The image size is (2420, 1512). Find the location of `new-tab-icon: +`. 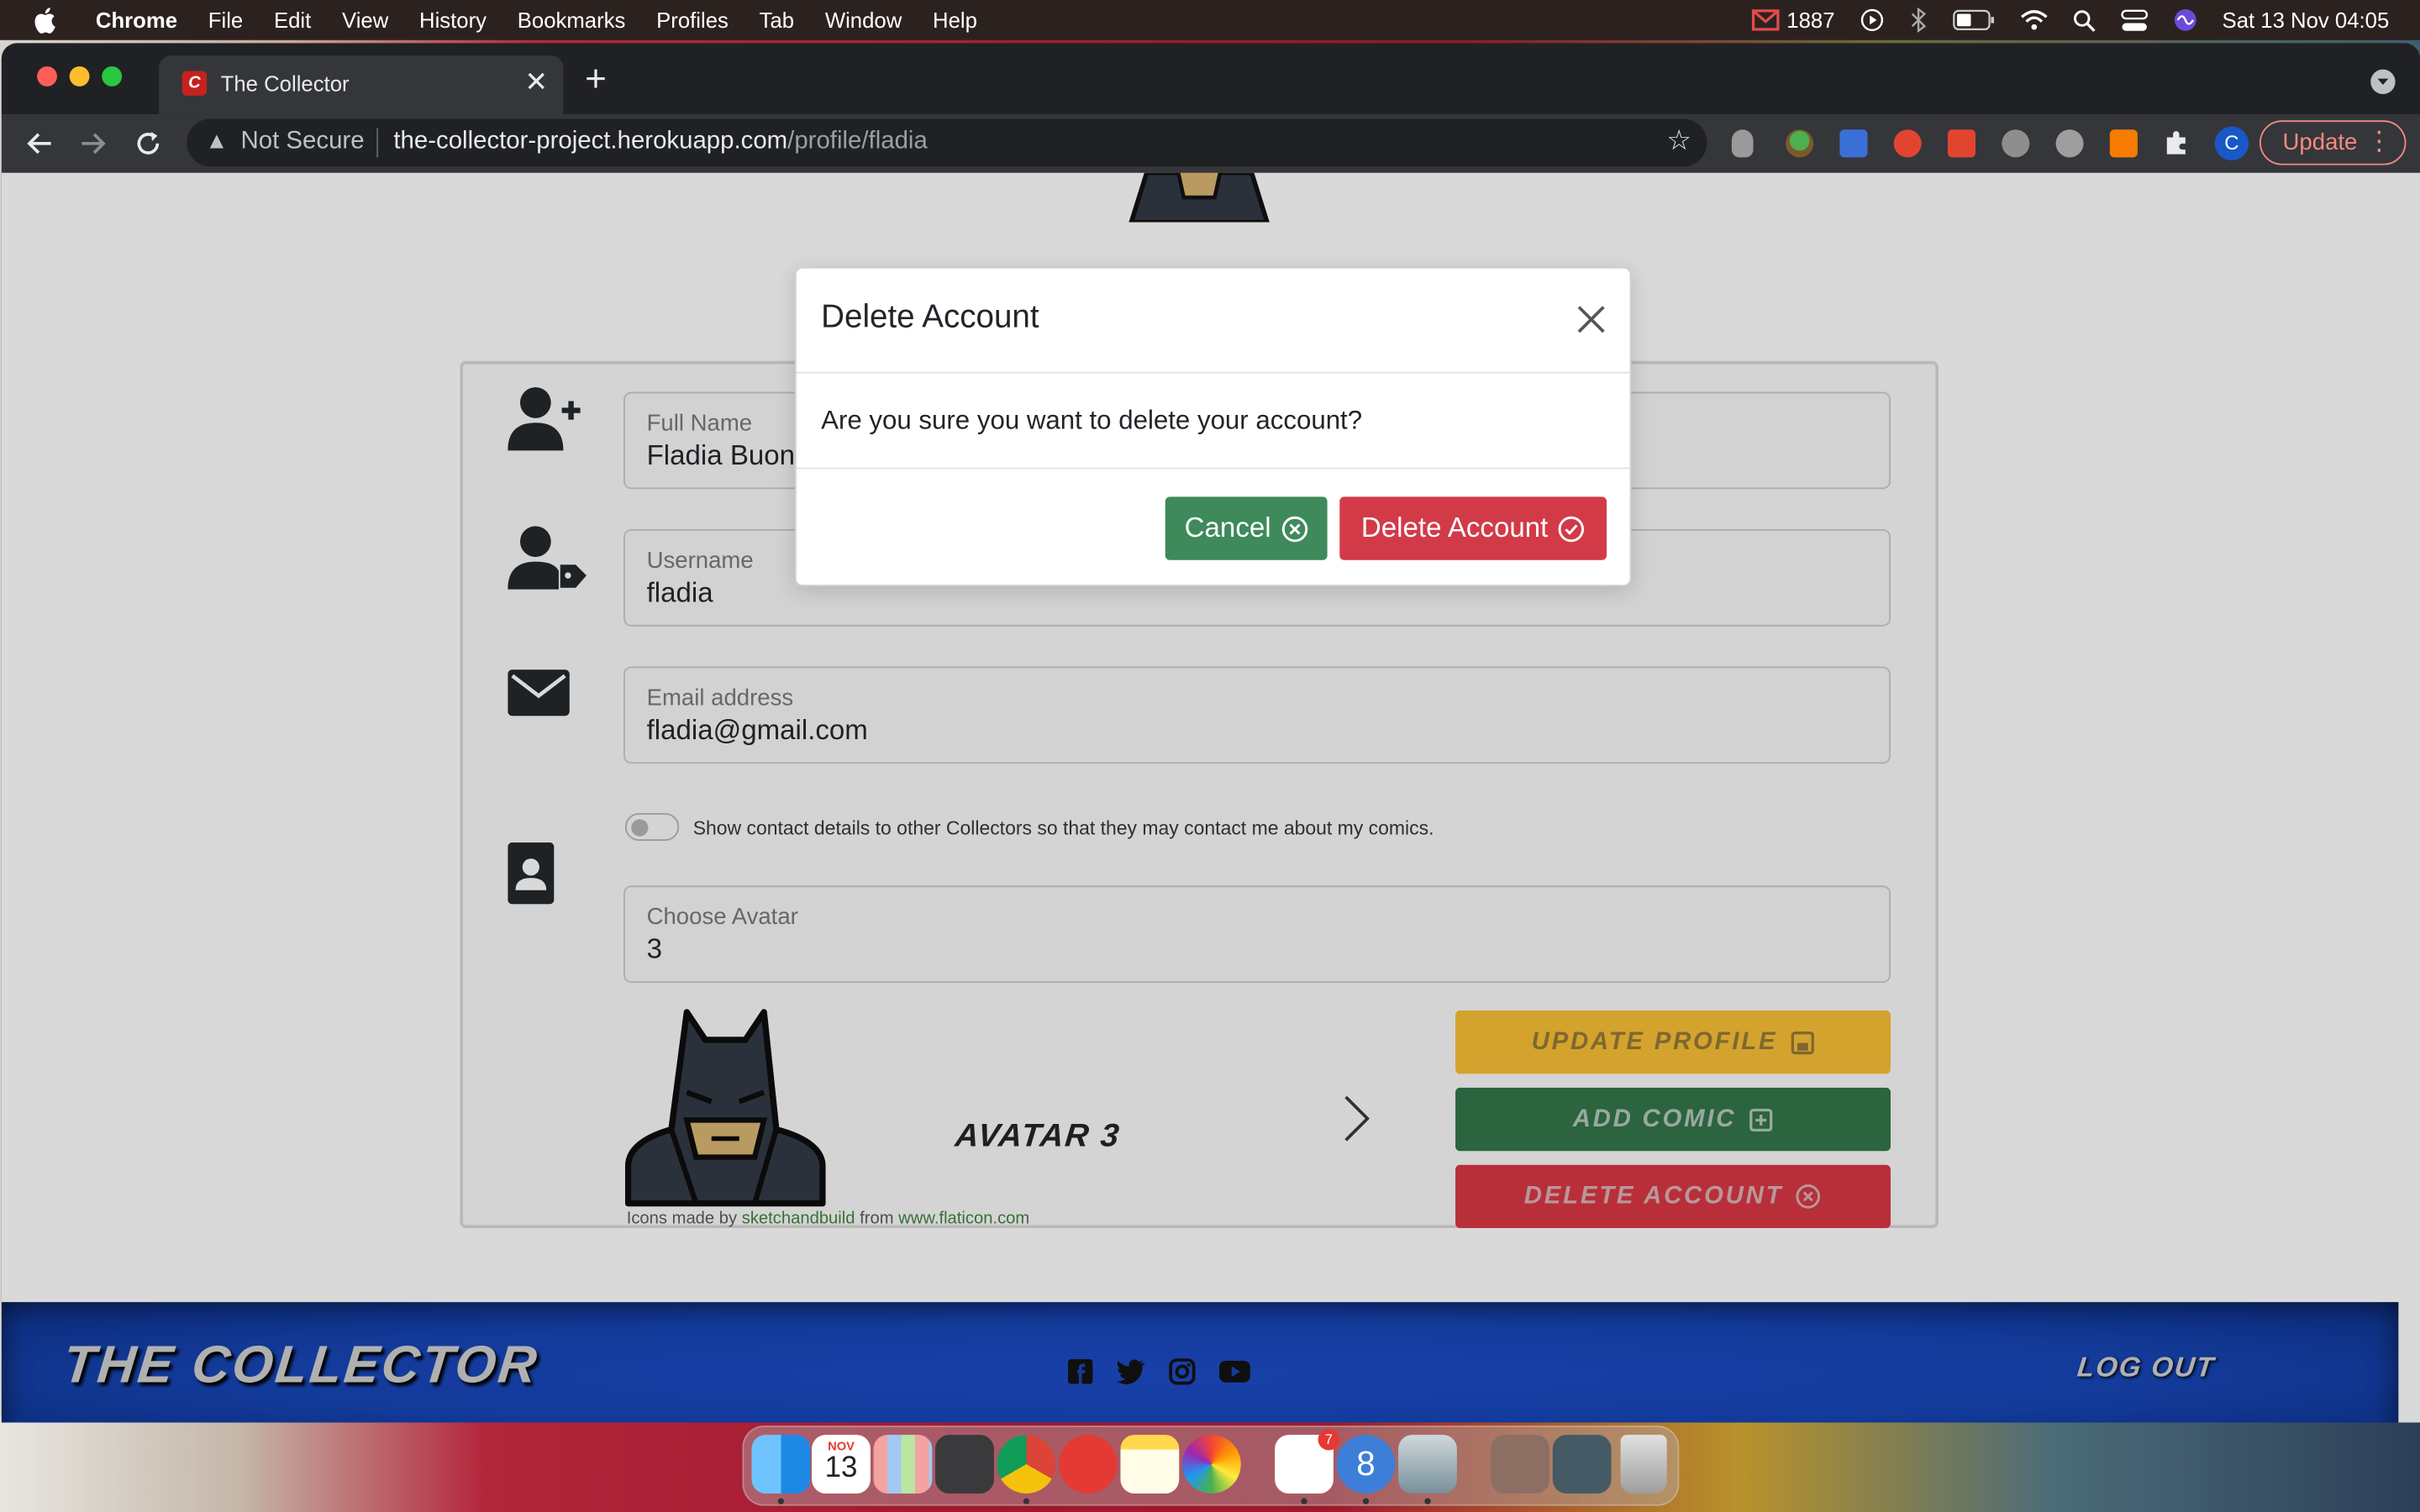

new-tab-icon: + is located at coordinates (596, 80).